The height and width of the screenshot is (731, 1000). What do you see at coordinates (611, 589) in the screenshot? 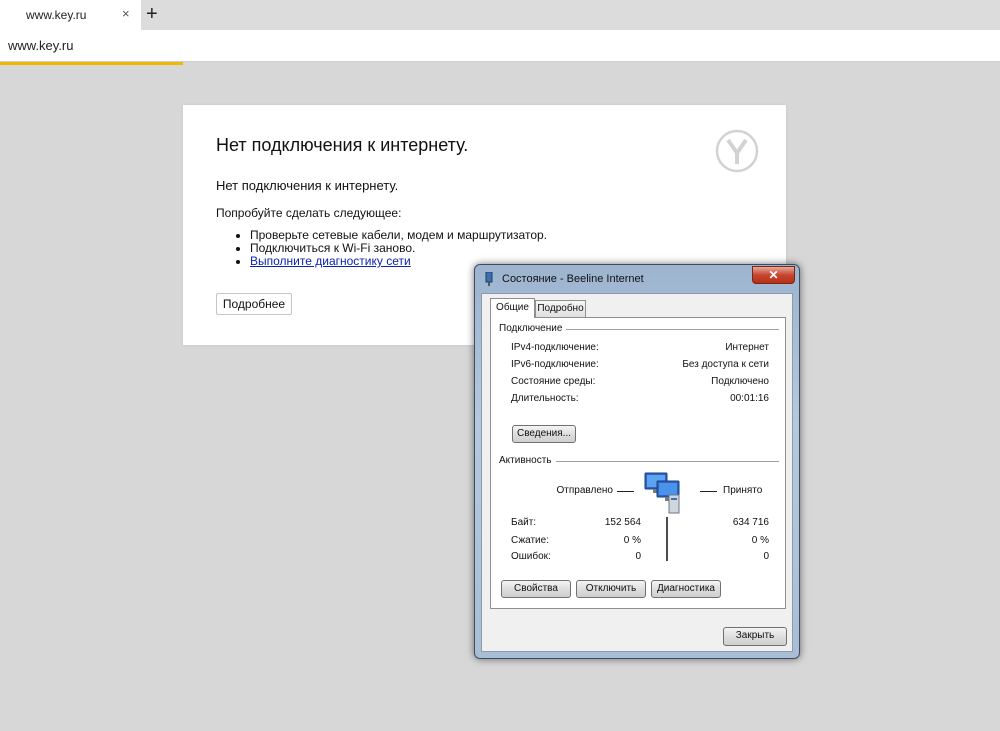
I see `disable-button: Отключить` at bounding box center [611, 589].